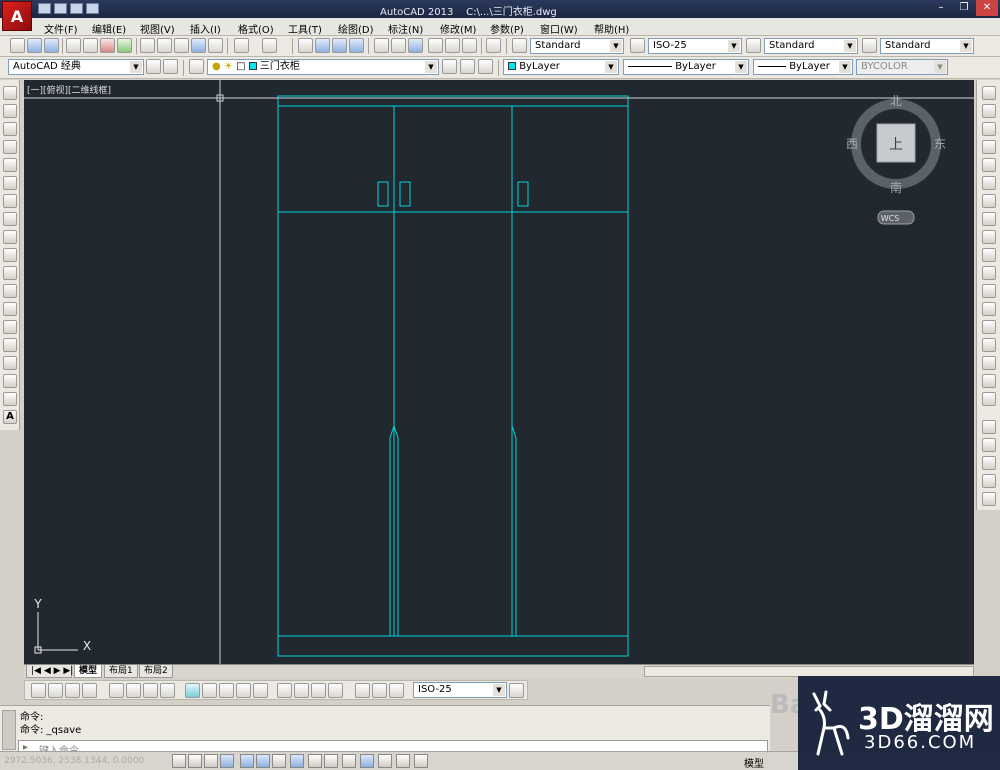  What do you see at coordinates (989, 201) in the screenshot?
I see `rotate-icon` at bounding box center [989, 201].